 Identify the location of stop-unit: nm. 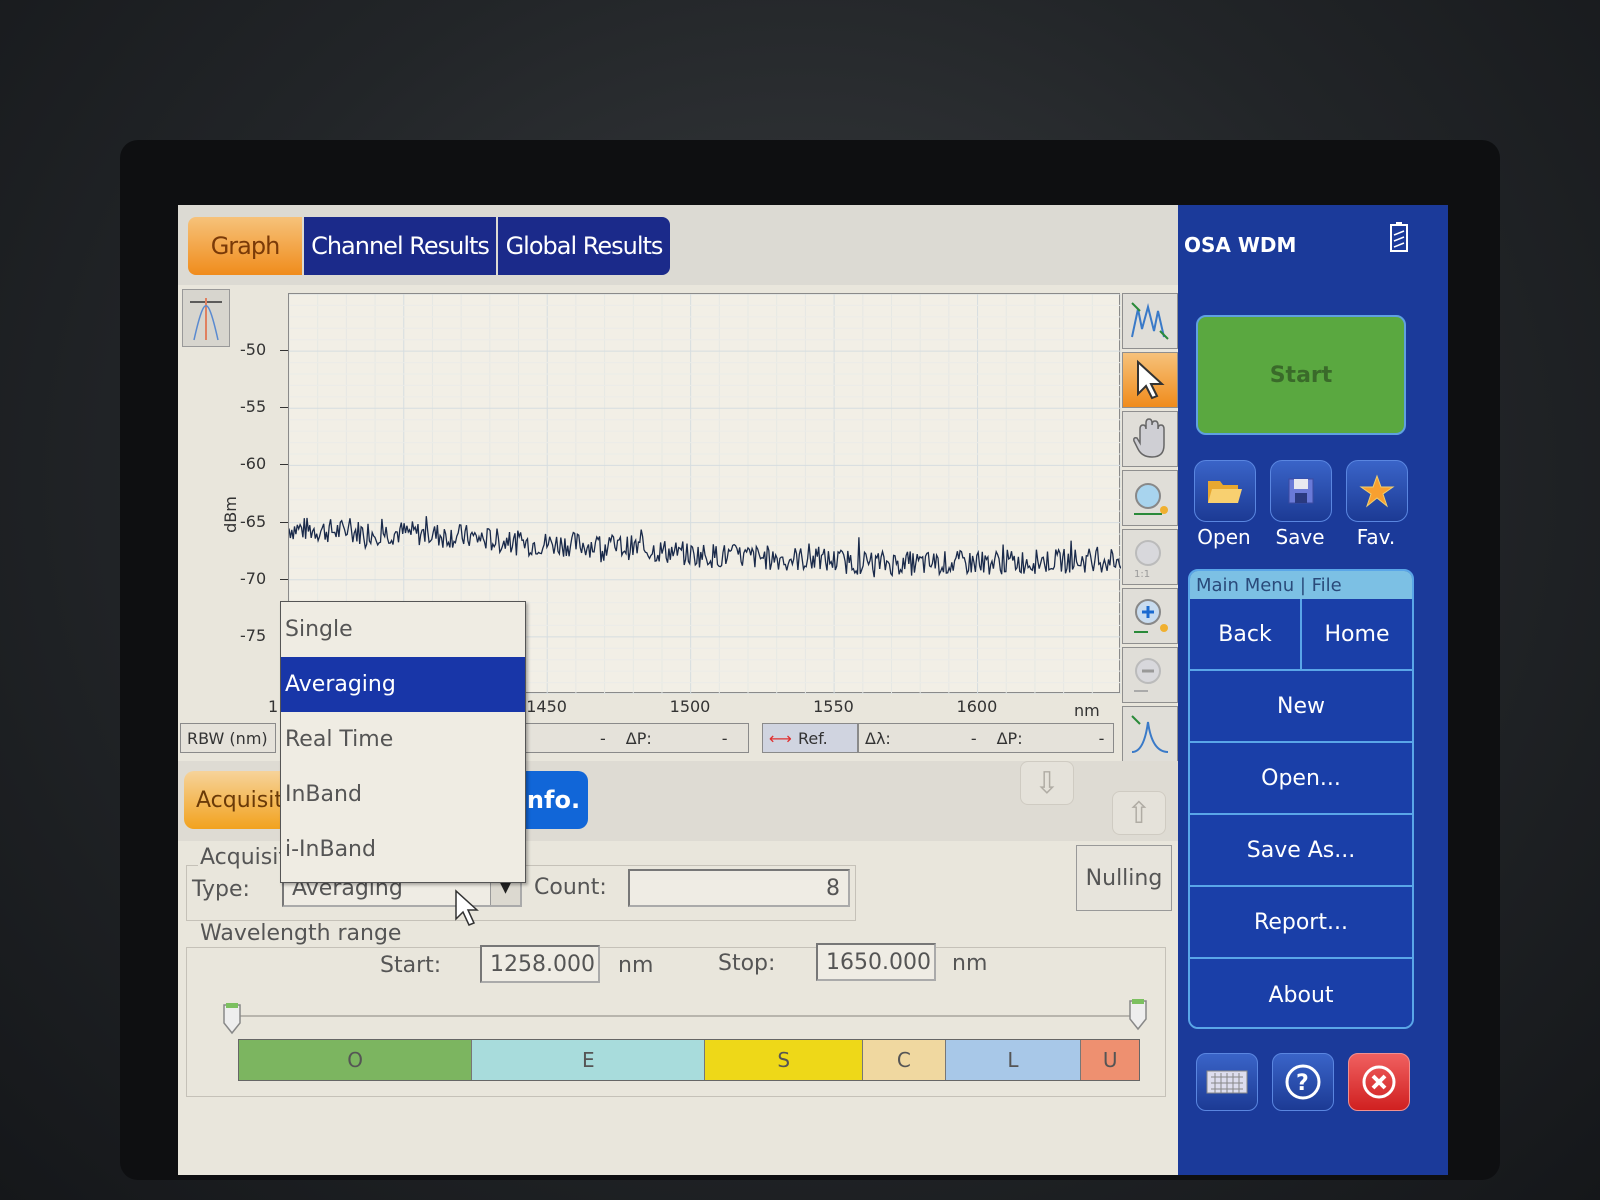
(970, 963).